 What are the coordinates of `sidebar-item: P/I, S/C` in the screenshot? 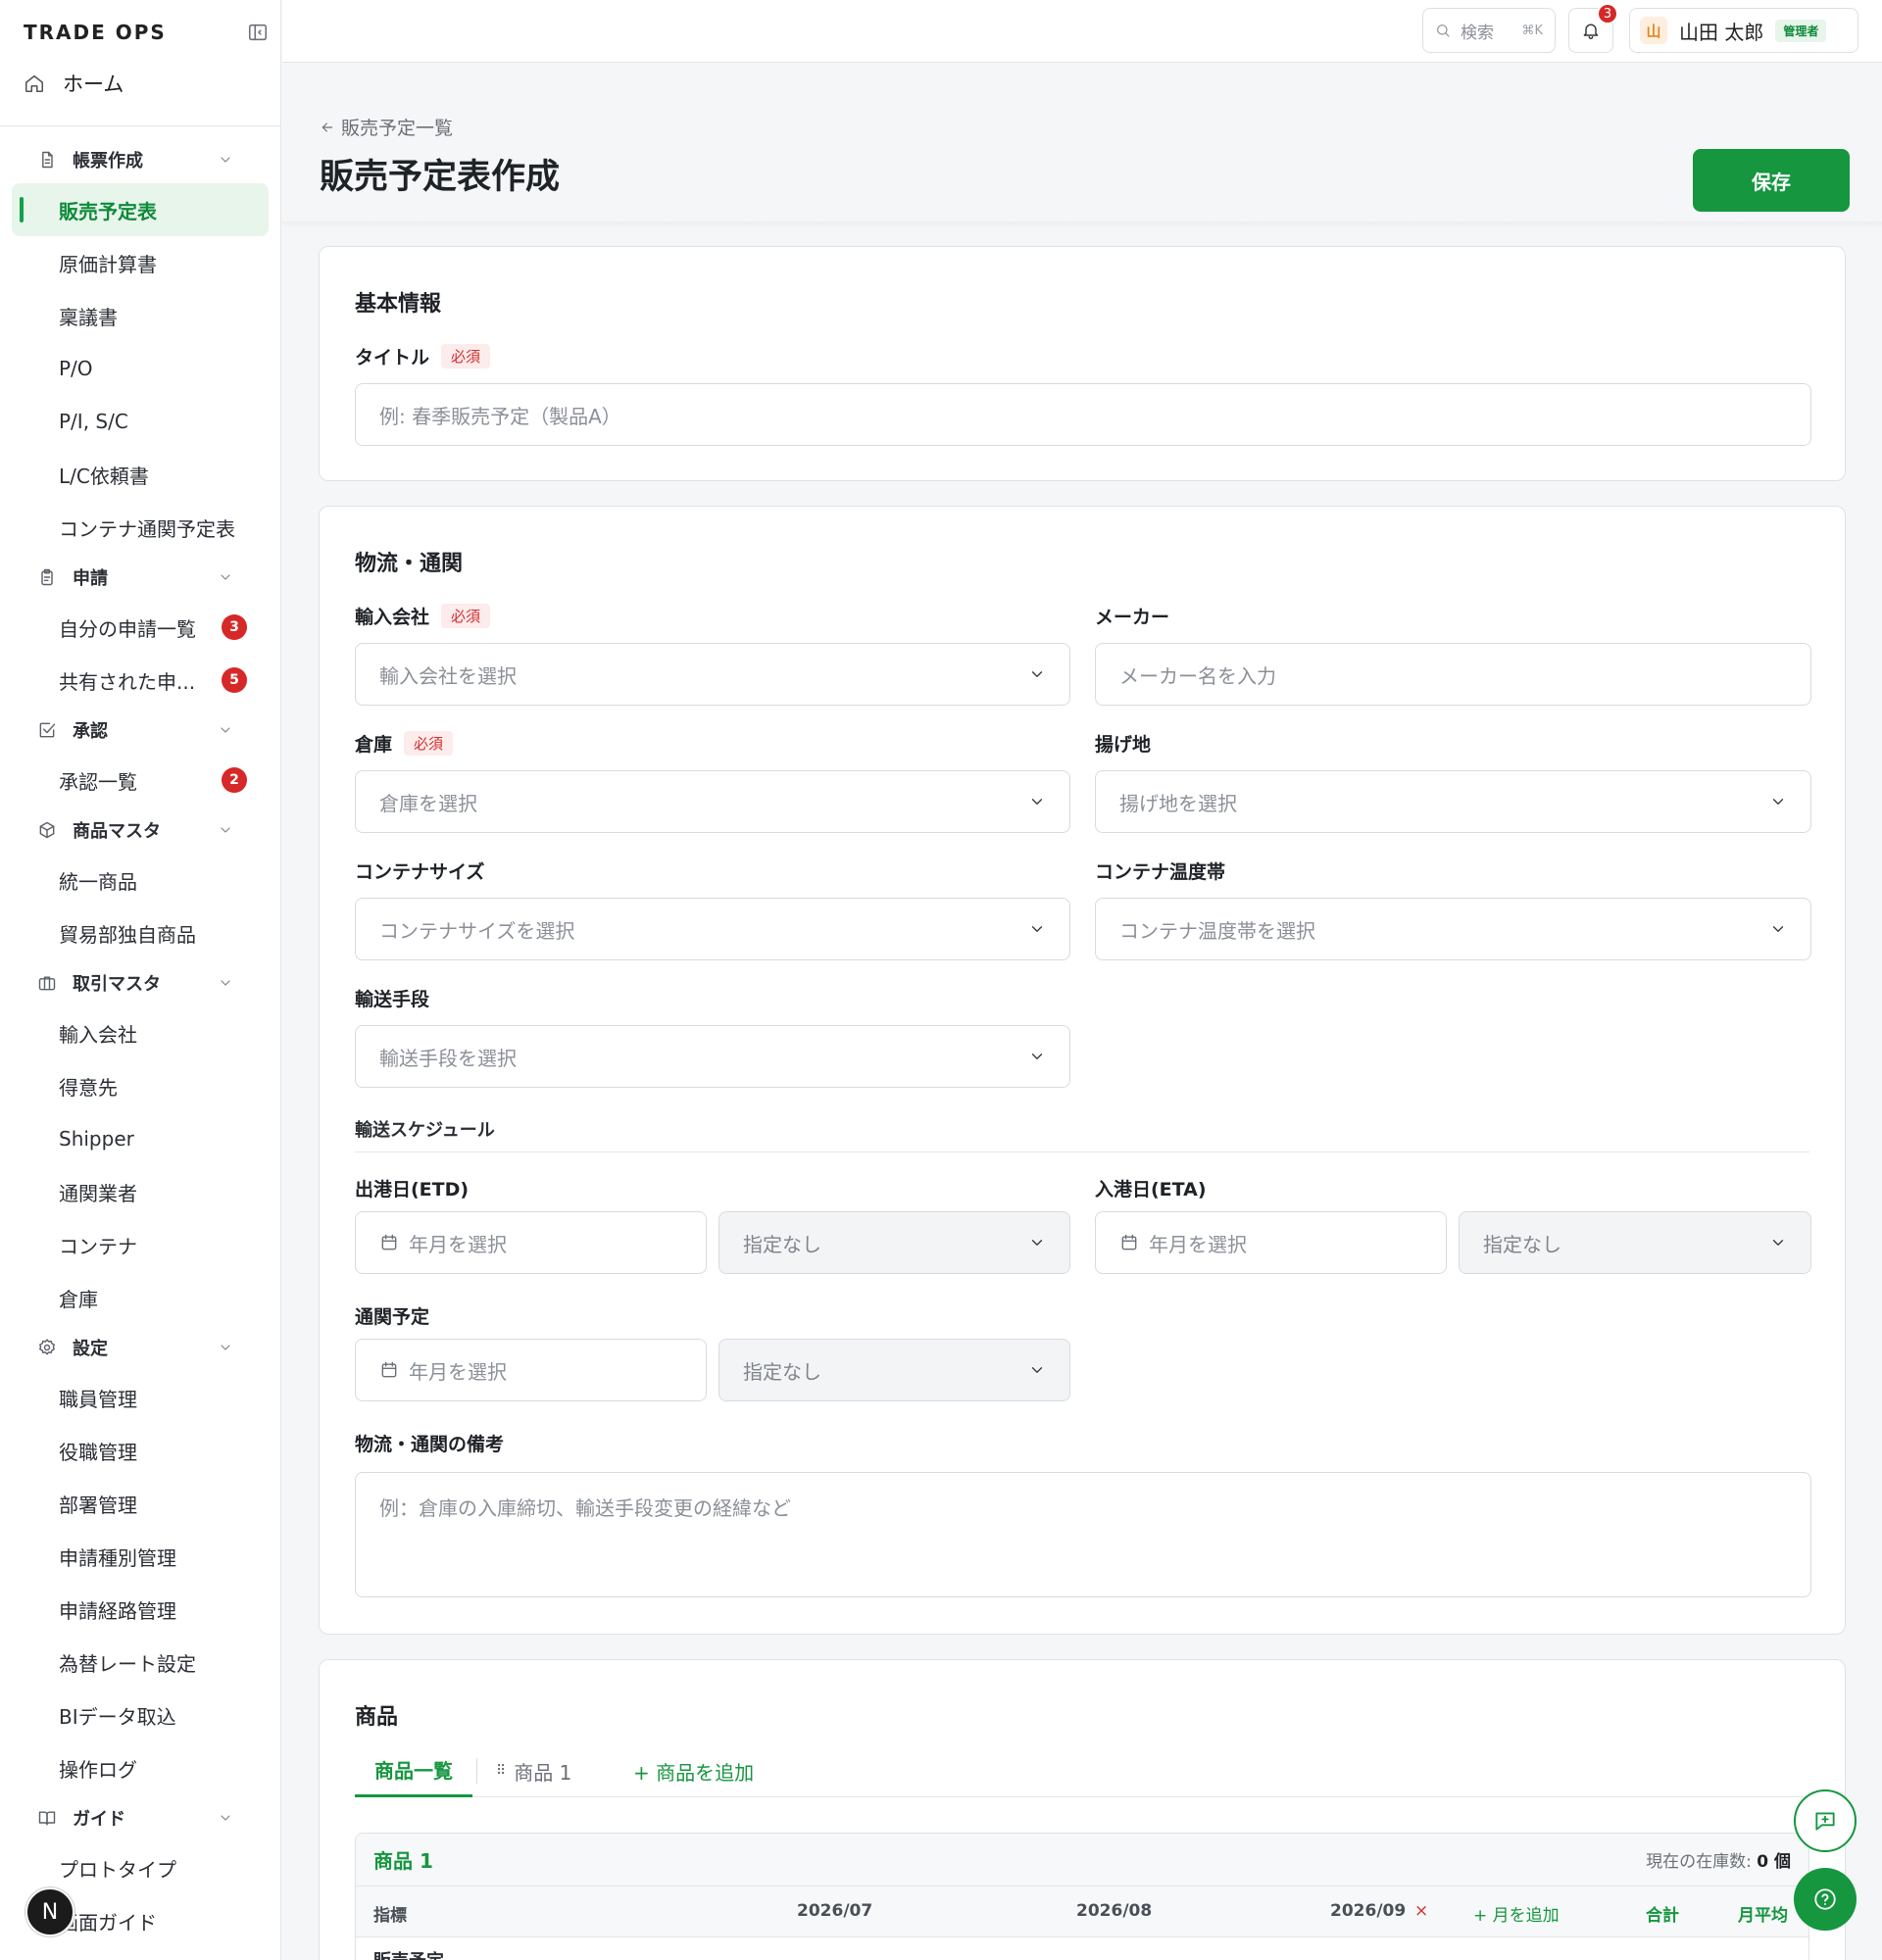 It's located at (140, 421).